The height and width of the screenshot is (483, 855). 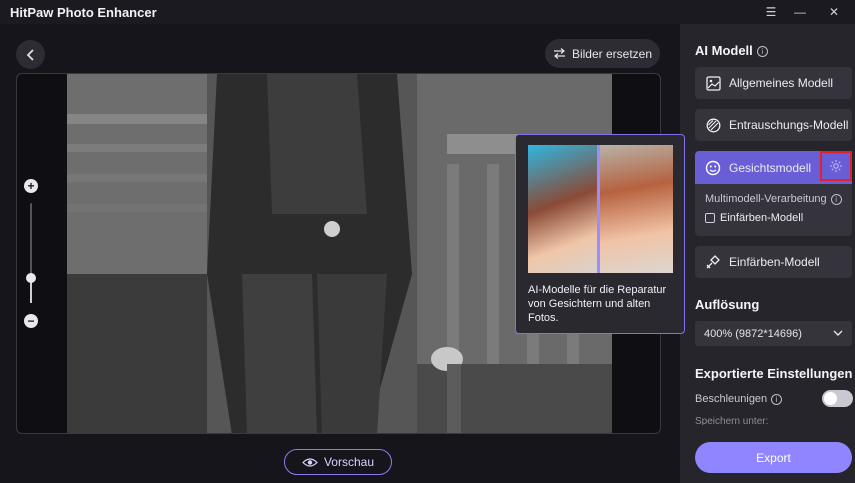 What do you see at coordinates (762, 218) in the screenshot?
I see `colorize-option-label: Einfärben-Modell` at bounding box center [762, 218].